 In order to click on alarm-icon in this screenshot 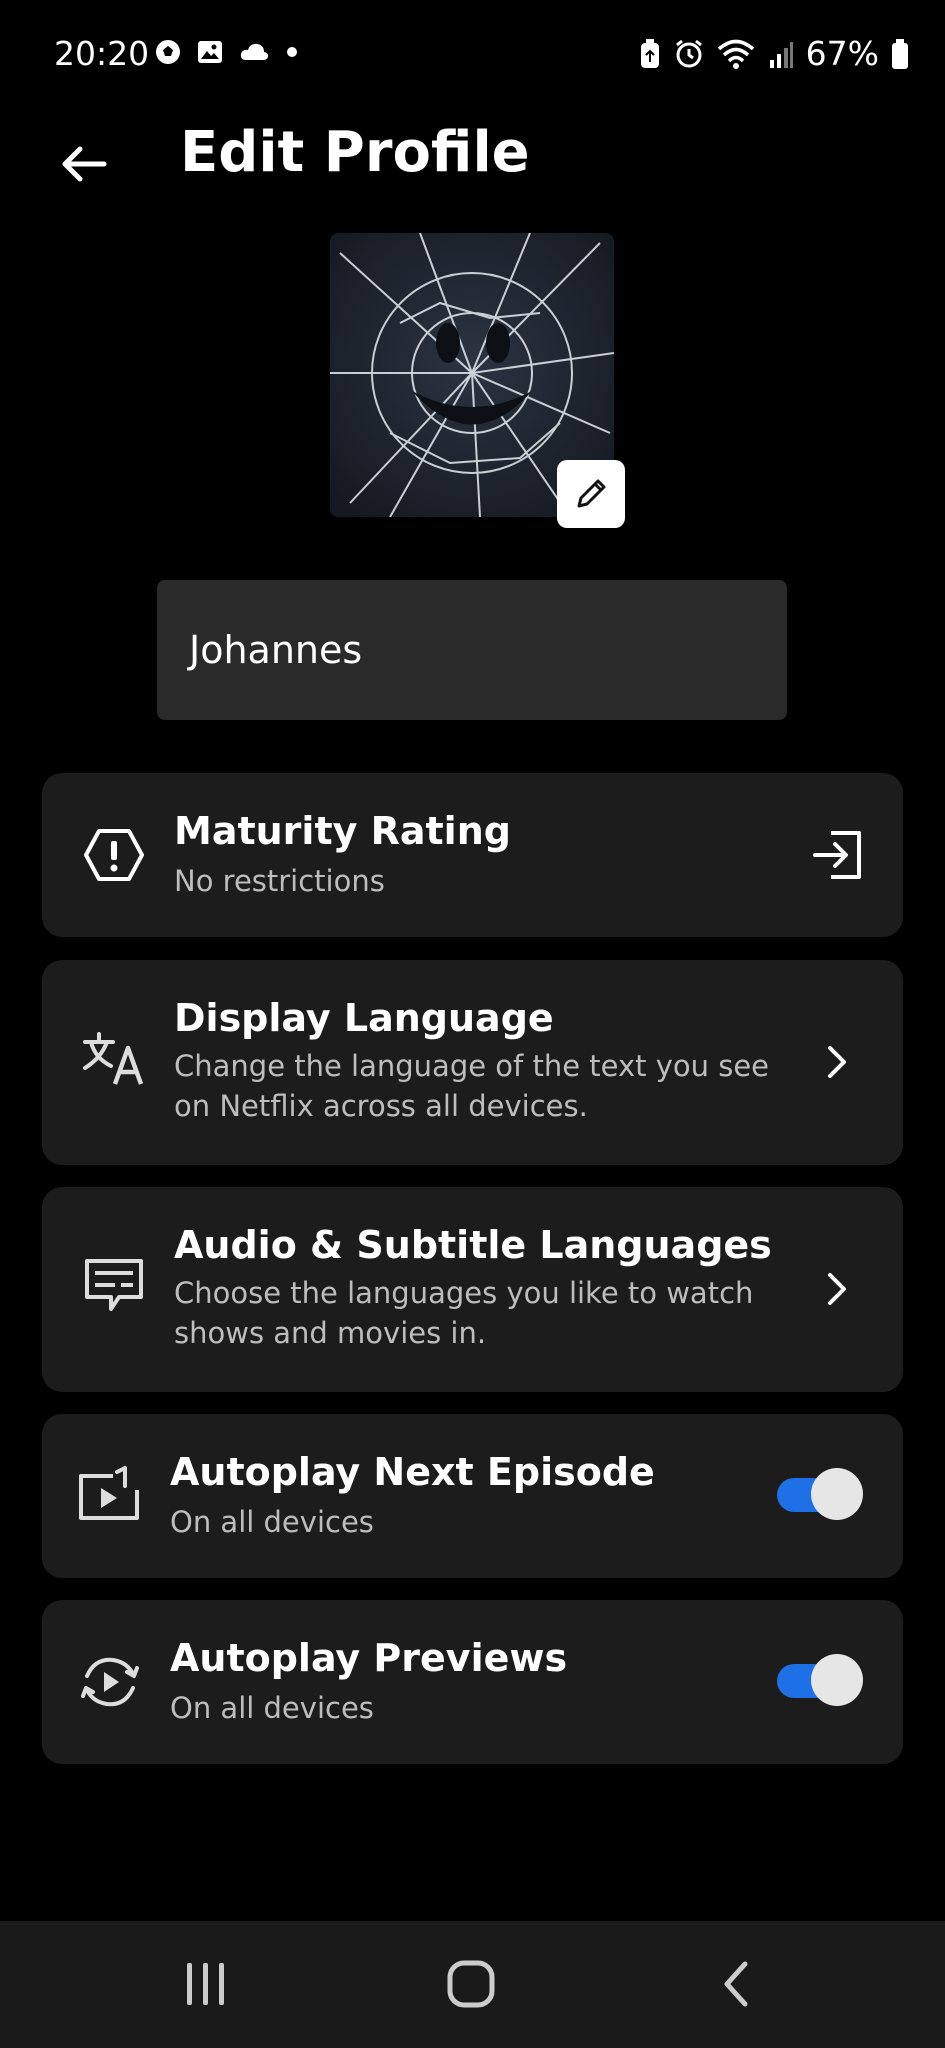, I will do `click(688, 53)`.